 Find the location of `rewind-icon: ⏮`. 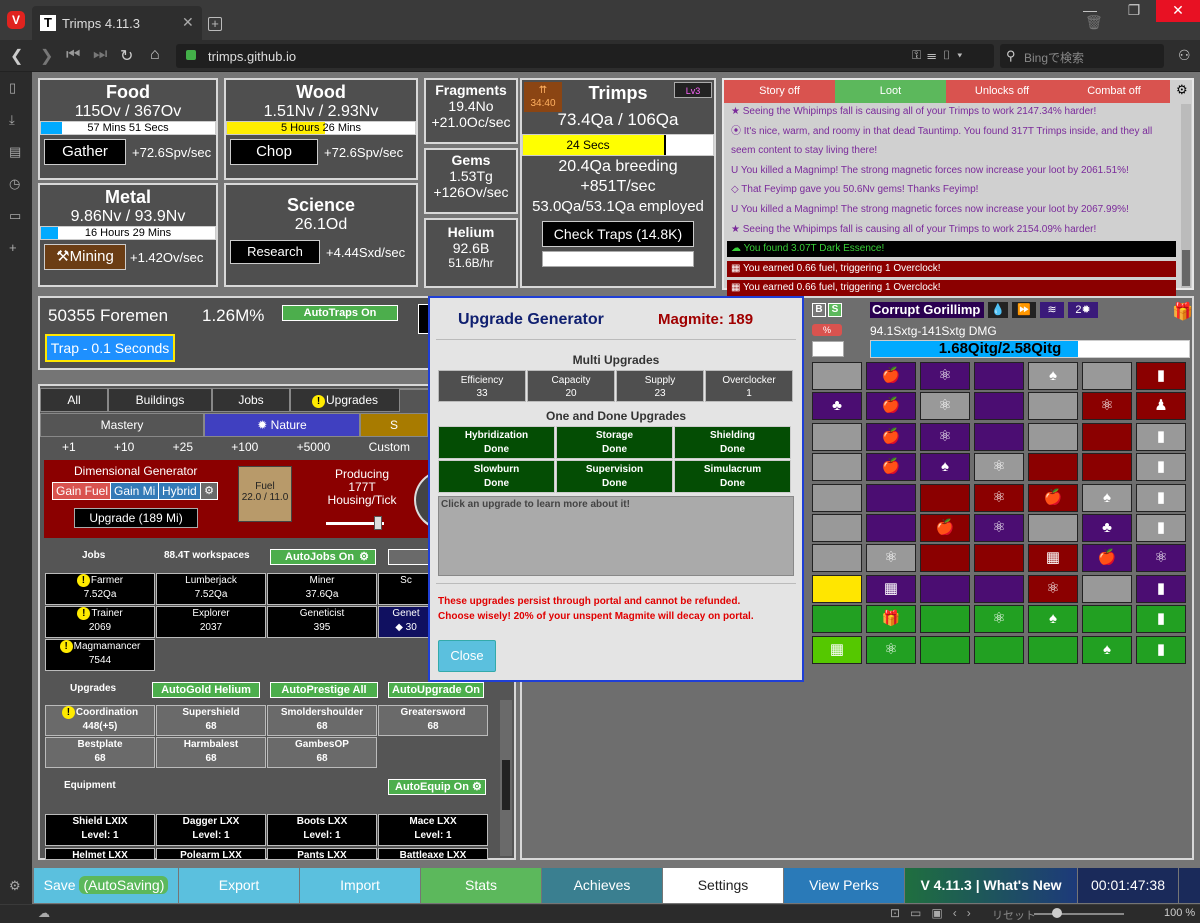

rewind-icon: ⏮ is located at coordinates (73, 55).